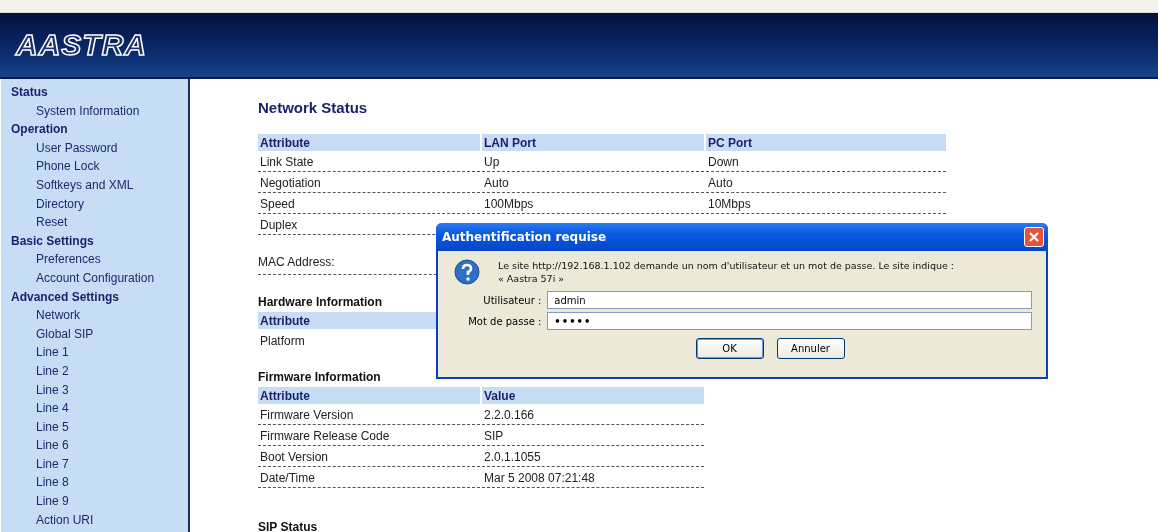  What do you see at coordinates (282, 341) in the screenshot?
I see `table-cell: Platform` at bounding box center [282, 341].